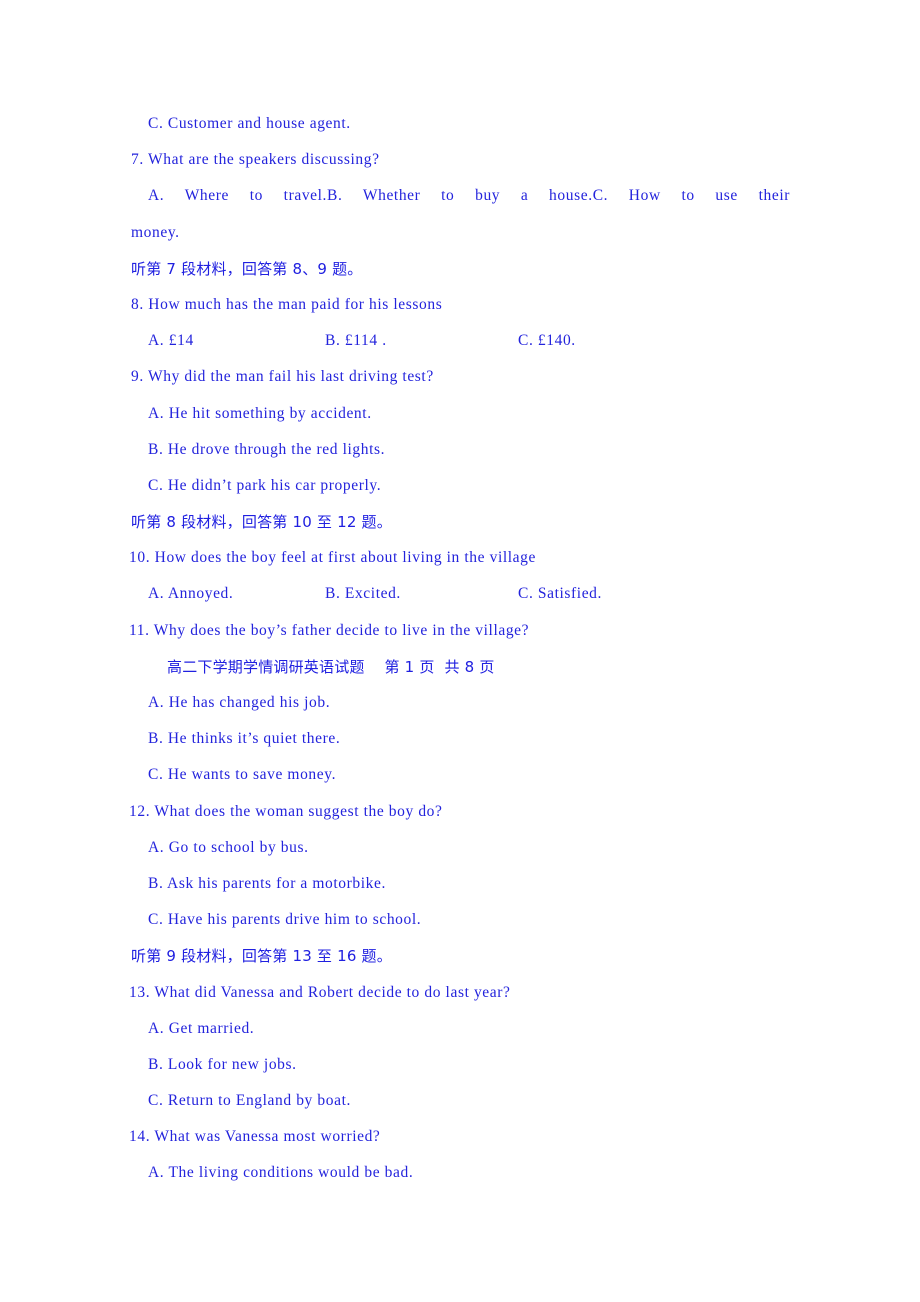 Image resolution: width=920 pixels, height=1302 pixels. What do you see at coordinates (285, 920) in the screenshot?
I see `answer-option: C. Have his parents drive him to school.` at bounding box center [285, 920].